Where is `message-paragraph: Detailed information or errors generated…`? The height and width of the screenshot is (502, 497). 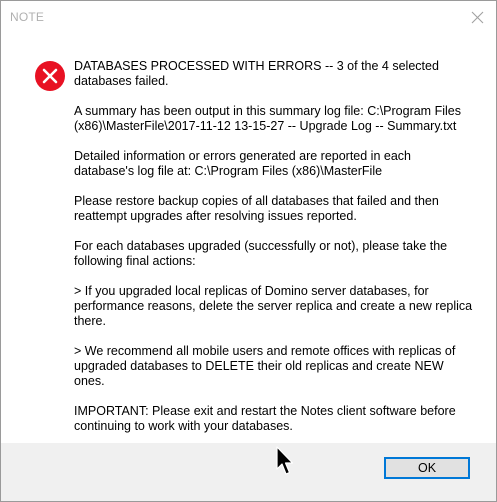 message-paragraph: Detailed information or errors generated… is located at coordinates (242, 163).